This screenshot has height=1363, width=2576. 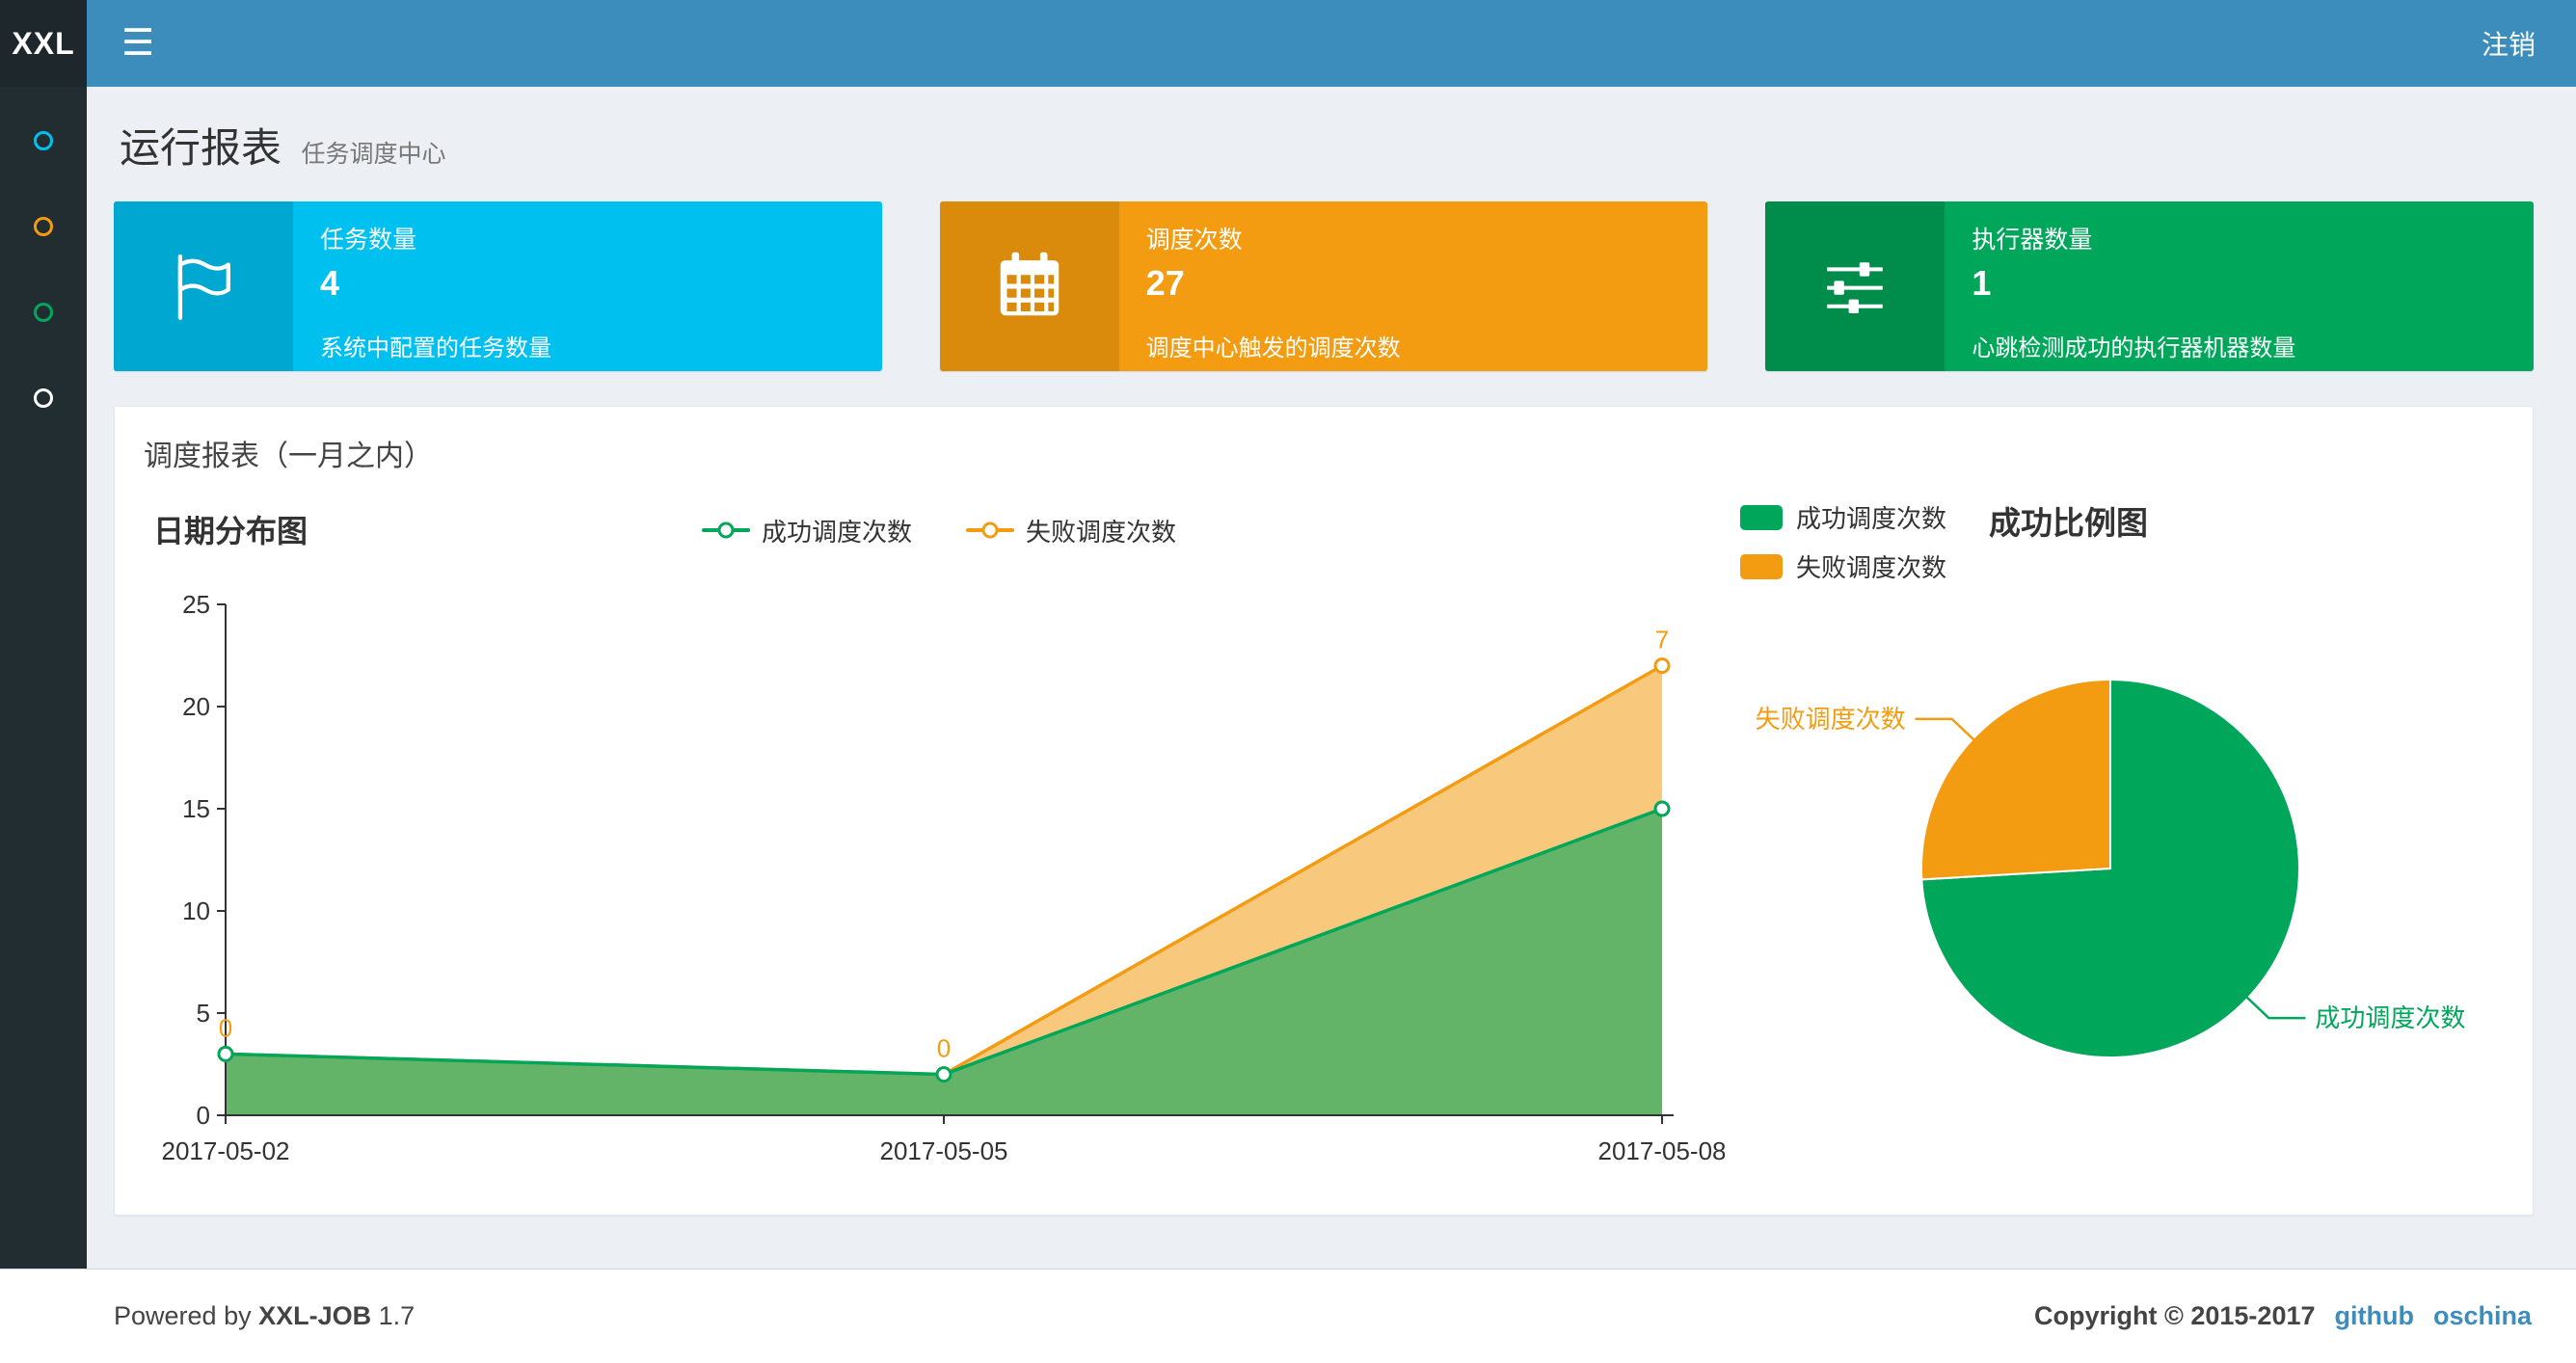 What do you see at coordinates (196, 706) in the screenshot?
I see `svg-text: 20` at bounding box center [196, 706].